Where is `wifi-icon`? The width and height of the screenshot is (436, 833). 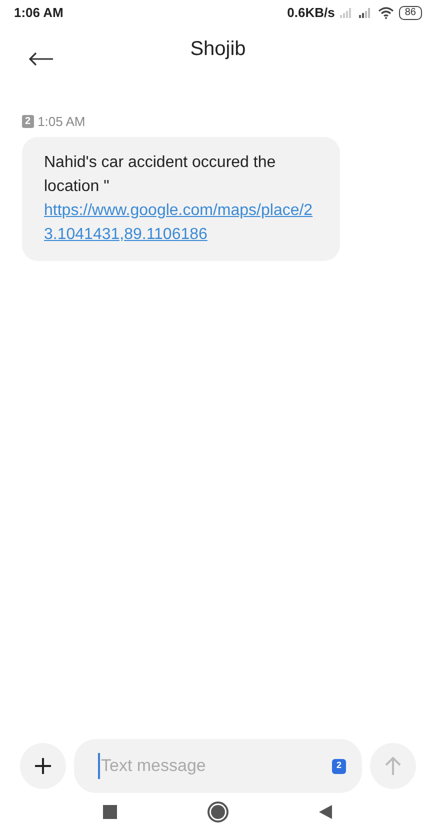 wifi-icon is located at coordinates (386, 13).